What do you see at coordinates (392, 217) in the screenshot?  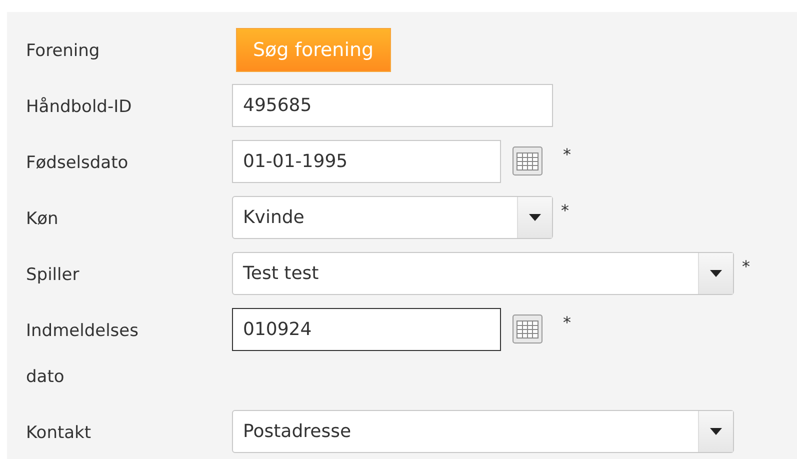 I see `dropdown: Kvinde` at bounding box center [392, 217].